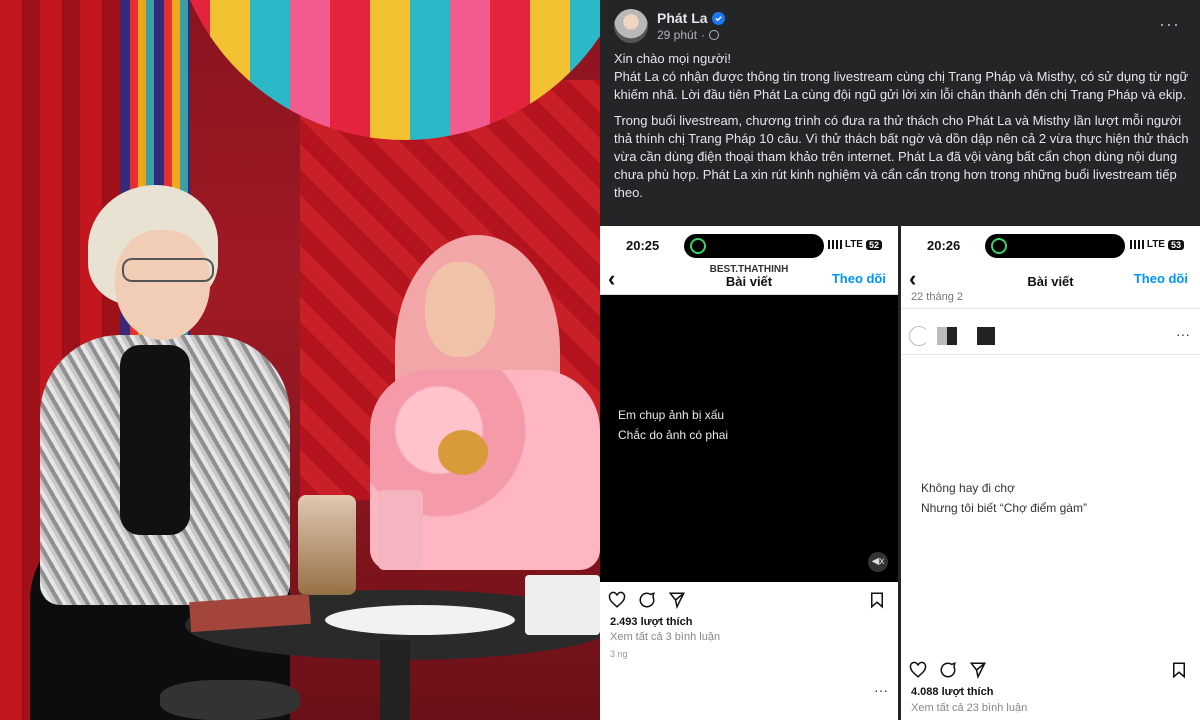 The image size is (1200, 720). I want to click on food-box, so click(562, 605).